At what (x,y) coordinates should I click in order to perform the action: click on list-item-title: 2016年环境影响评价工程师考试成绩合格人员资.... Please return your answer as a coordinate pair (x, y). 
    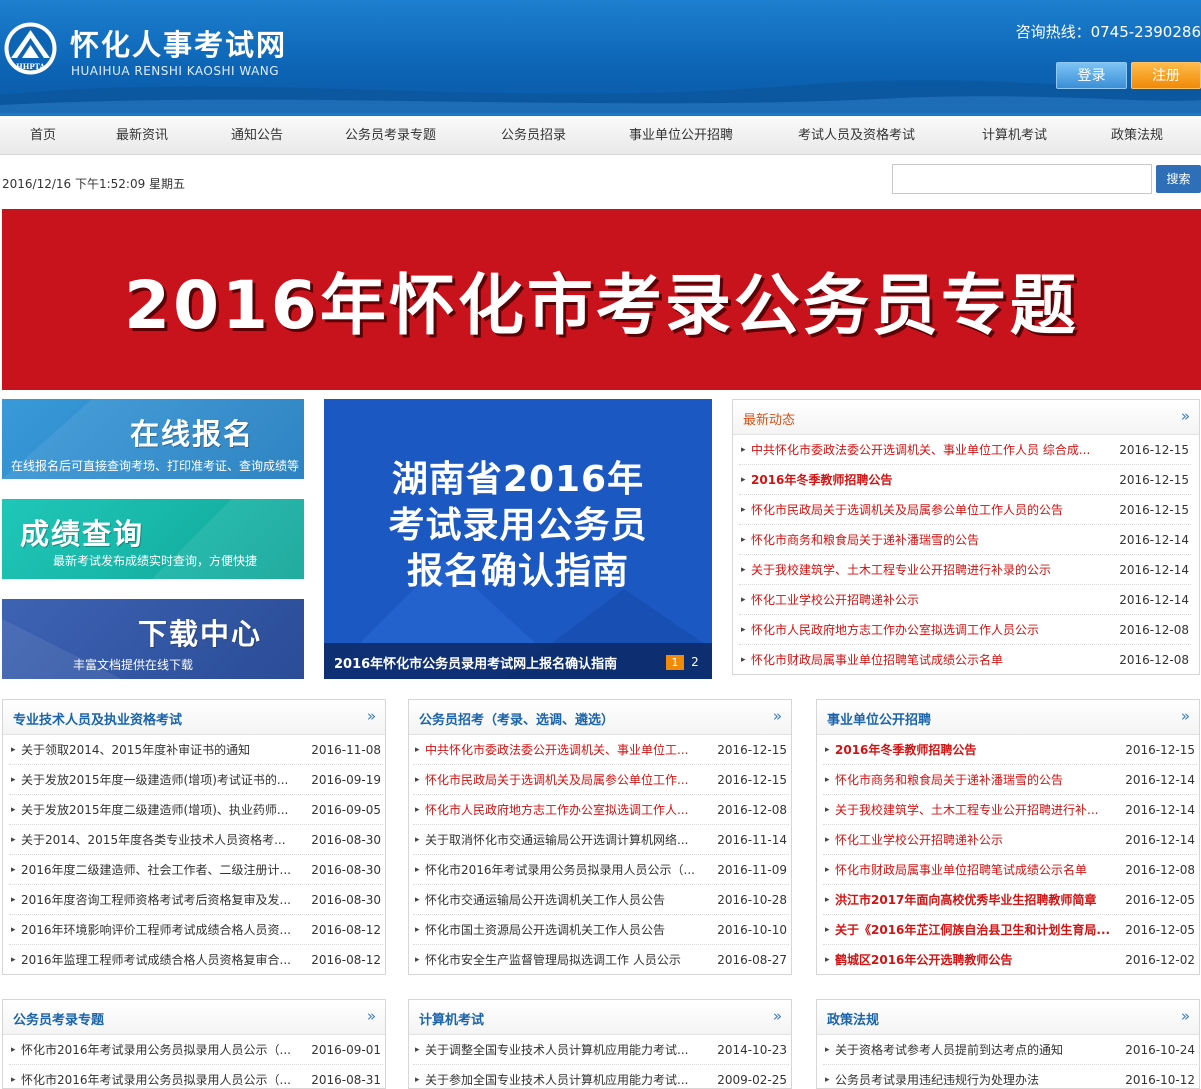
    Looking at the image, I should click on (161, 930).